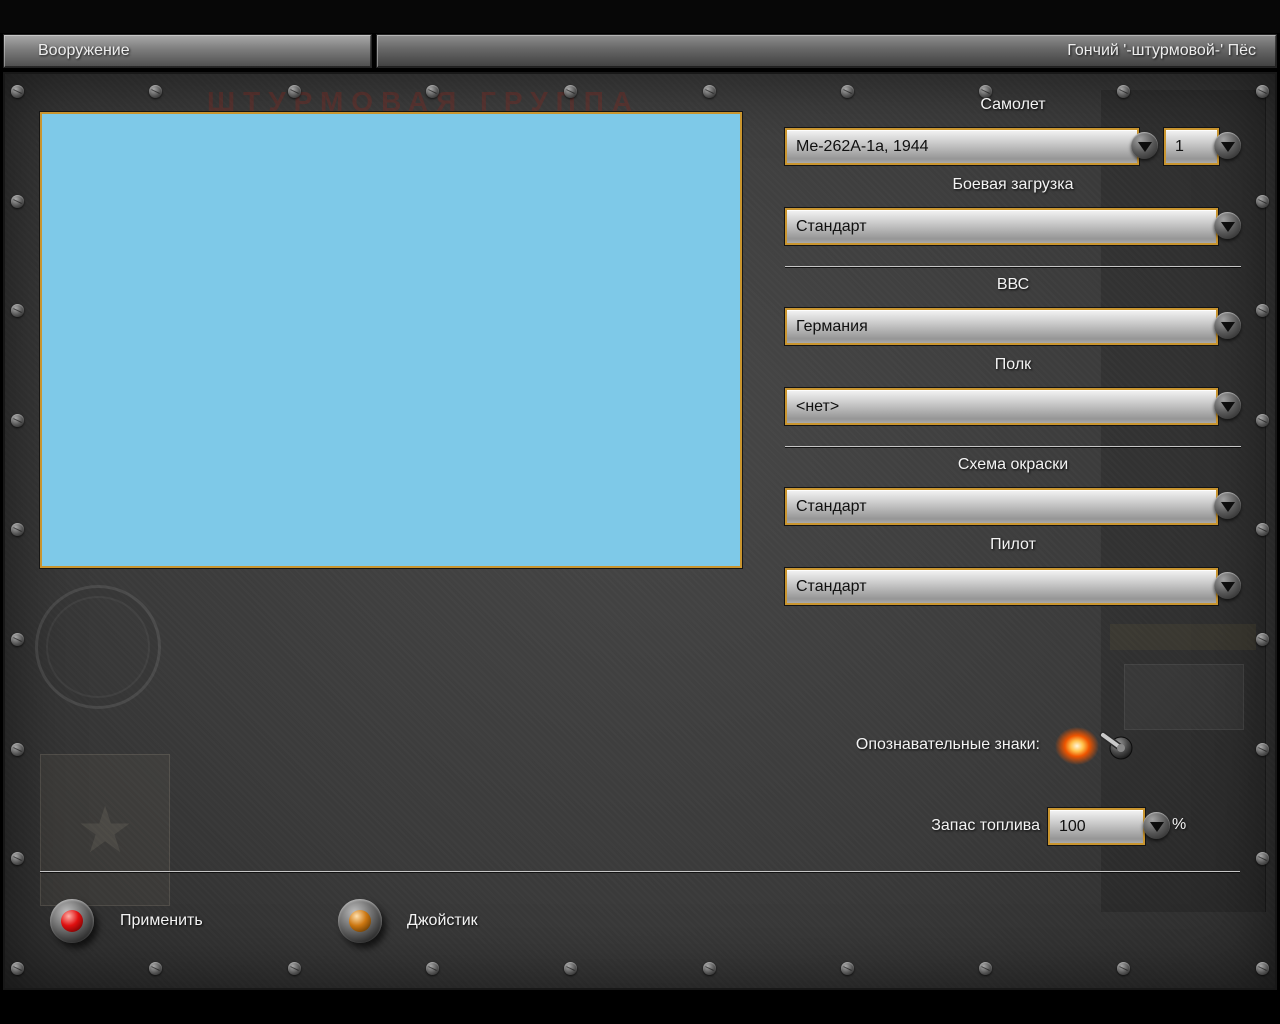 Image resolution: width=1280 pixels, height=1024 pixels. I want to click on tab-armament: Вооружение, so click(187, 51).